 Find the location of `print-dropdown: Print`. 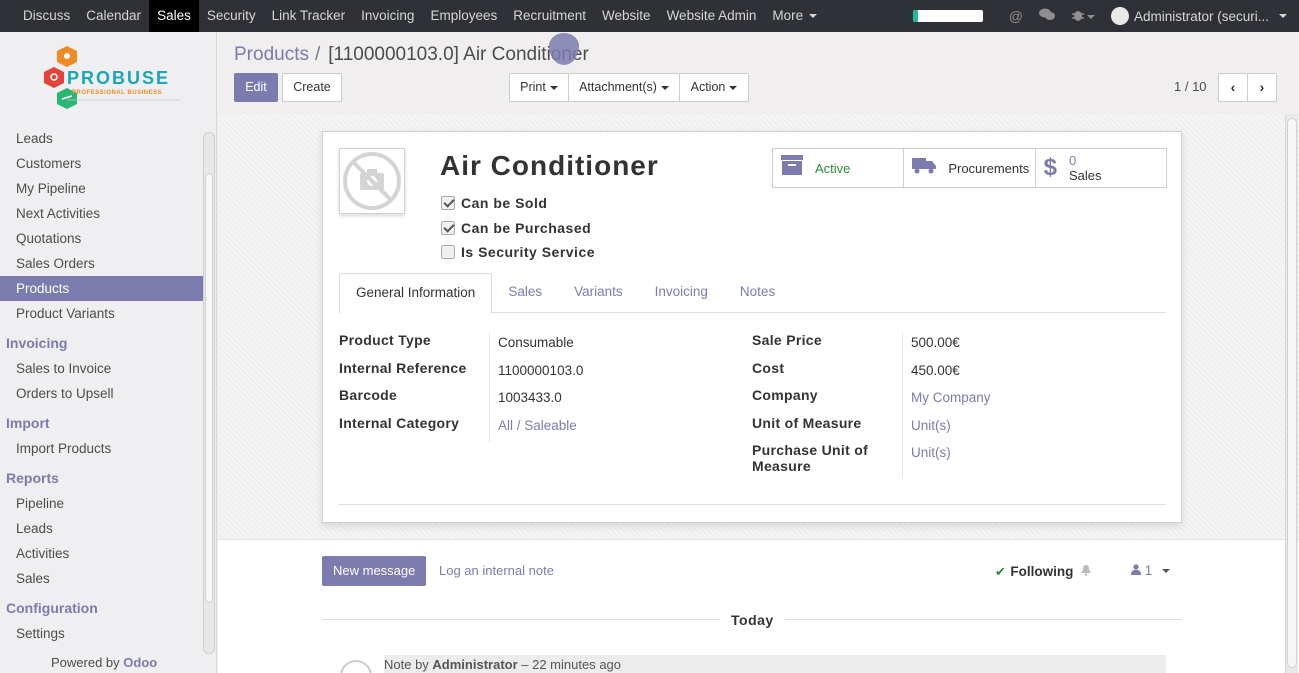

print-dropdown: Print is located at coordinates (539, 87).